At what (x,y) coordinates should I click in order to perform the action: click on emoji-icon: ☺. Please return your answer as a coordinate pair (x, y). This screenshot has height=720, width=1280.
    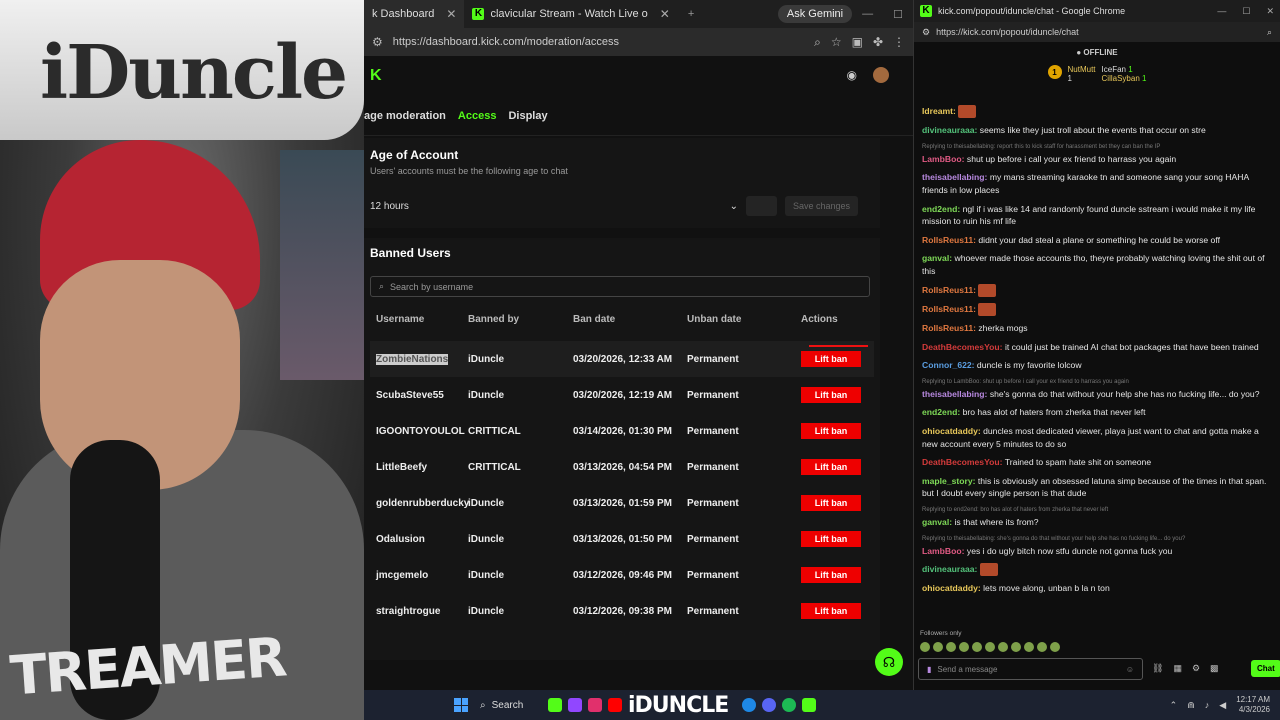
    Looking at the image, I should click on (1130, 669).